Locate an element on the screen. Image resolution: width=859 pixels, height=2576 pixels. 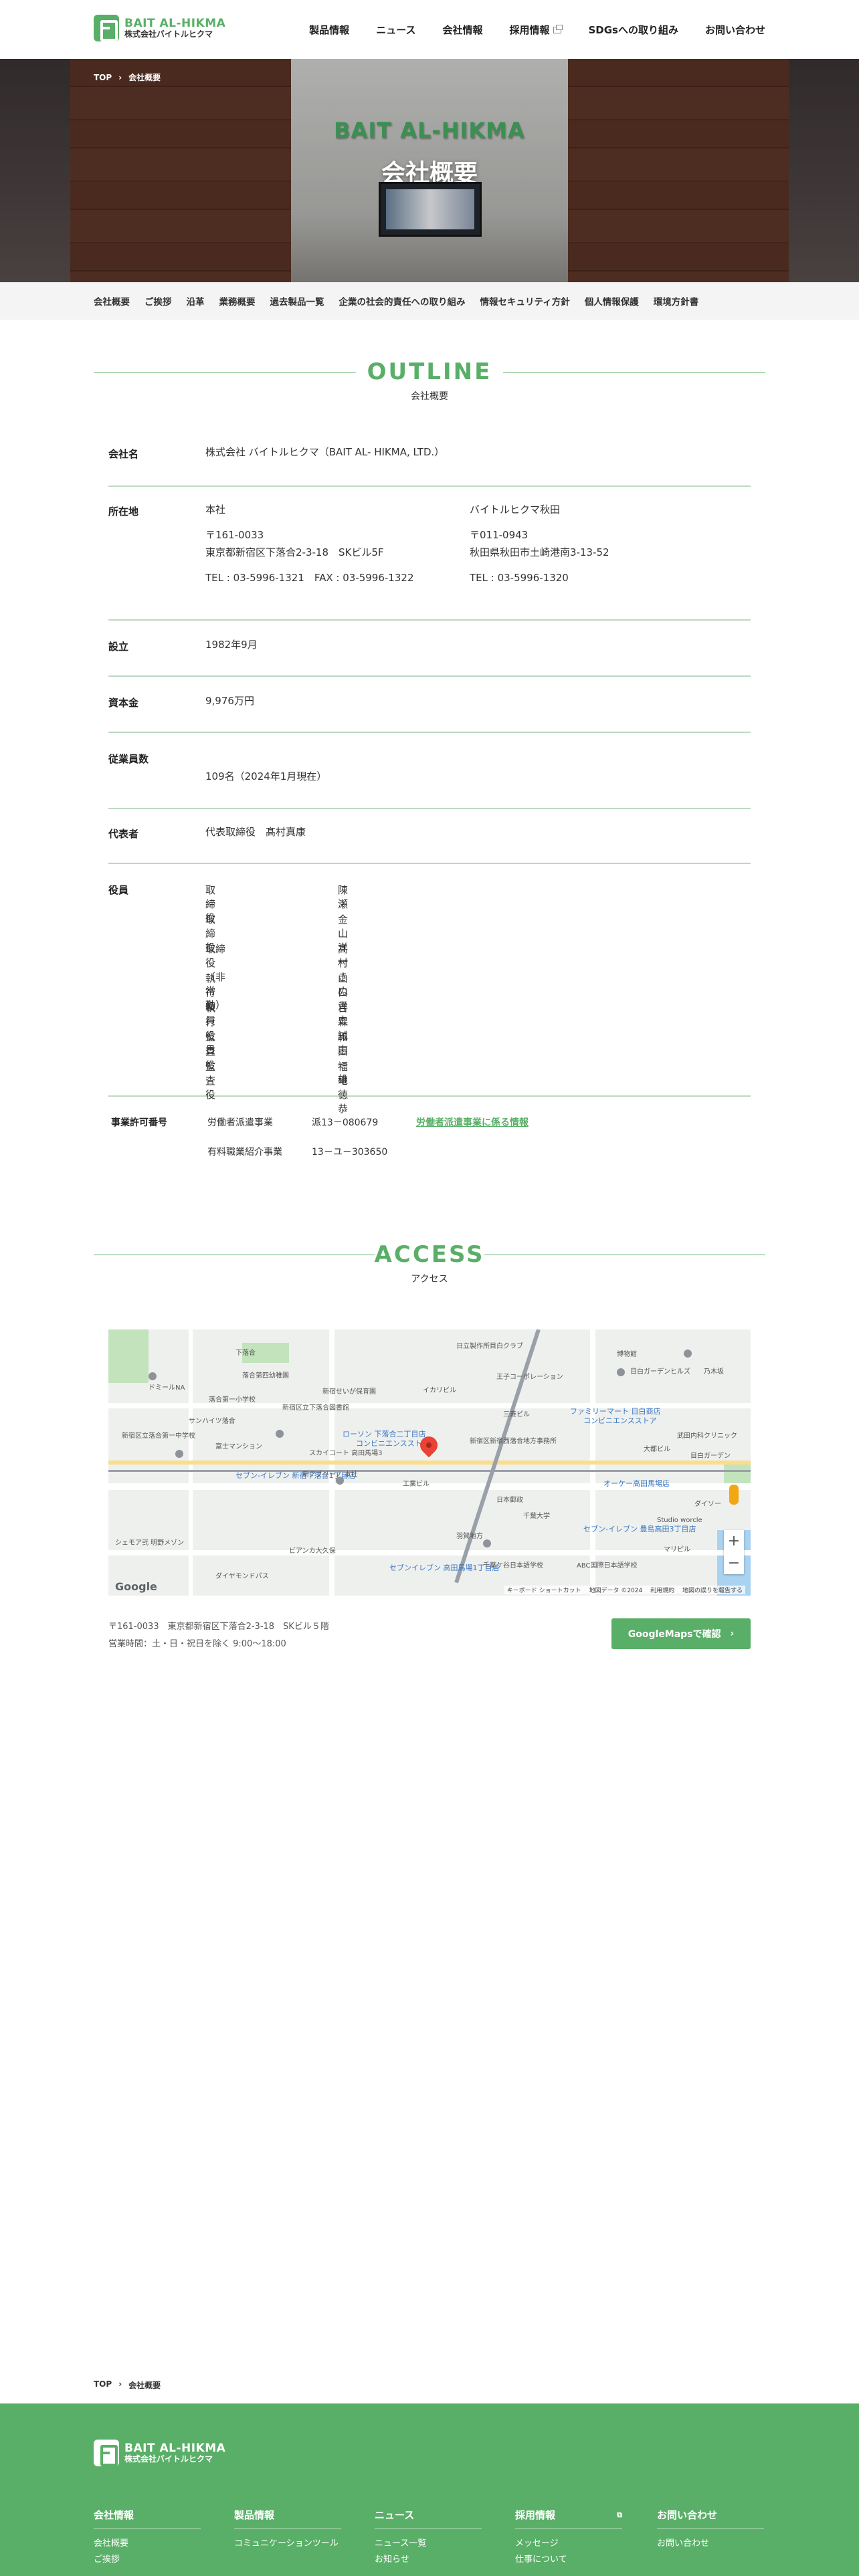
footer-link: お知らせ is located at coordinates (428, 2560).